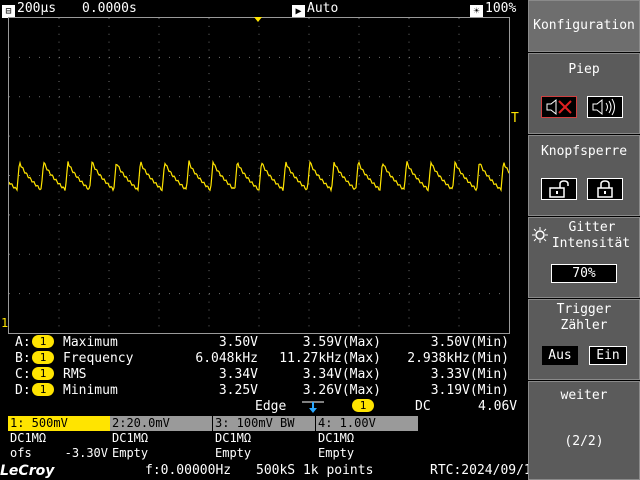 This screenshot has height=480, width=640. I want to click on channel-1-ground-marker: 1, so click(4, 323).